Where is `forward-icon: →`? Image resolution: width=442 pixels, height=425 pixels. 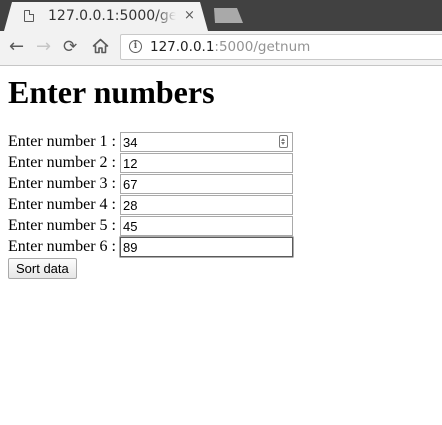
forward-icon: → is located at coordinates (43, 47).